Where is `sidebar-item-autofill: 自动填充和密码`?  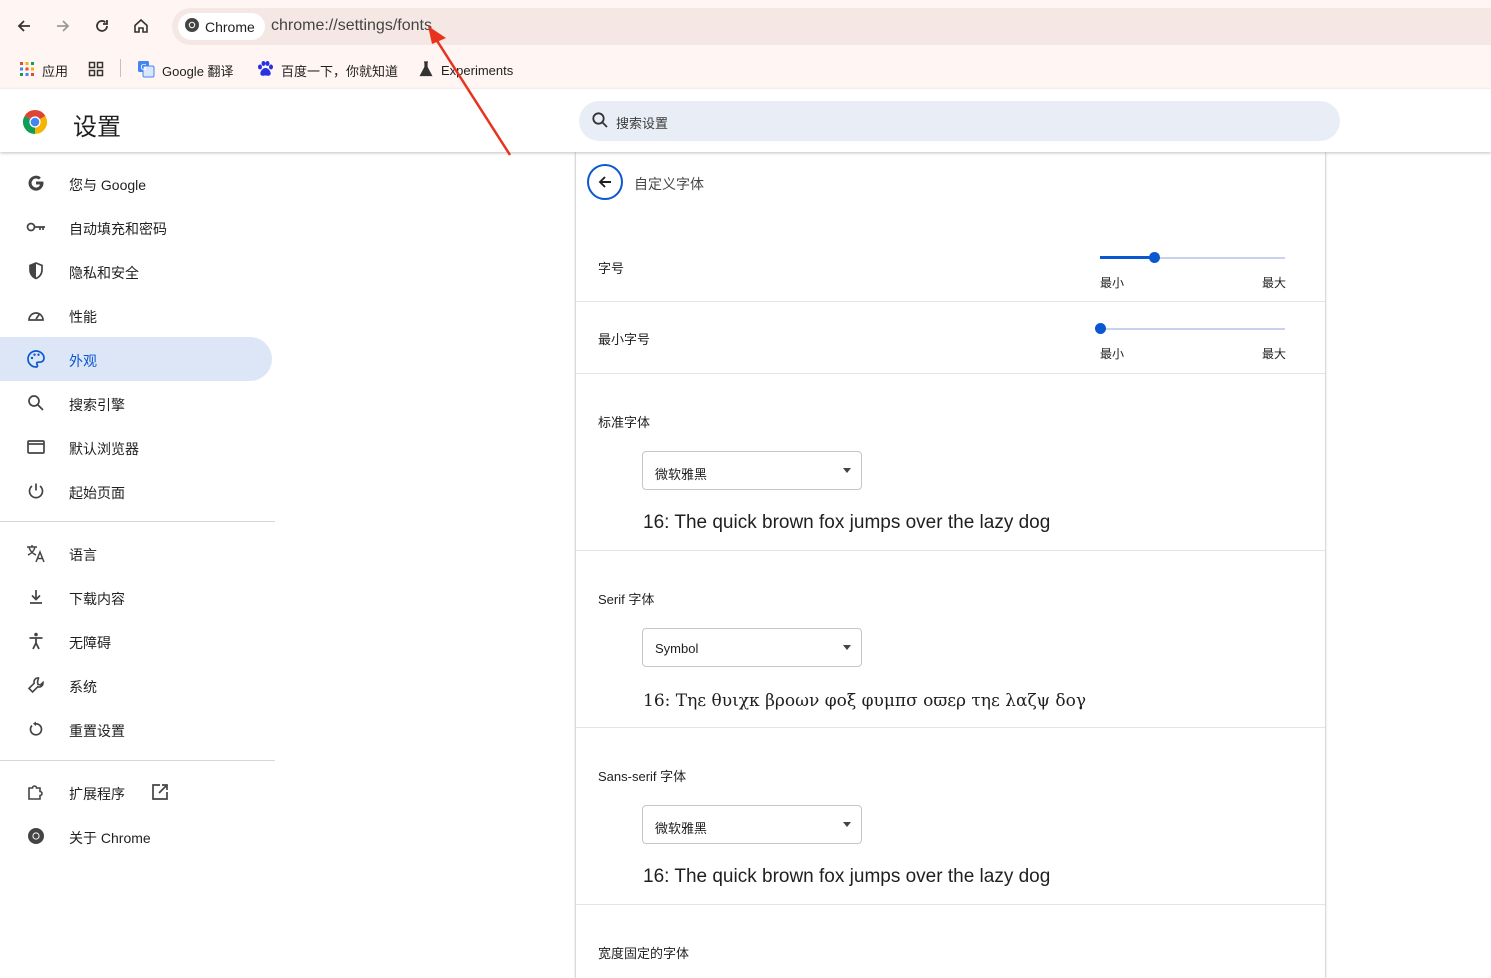
sidebar-item-autofill: 自动填充和密码 is located at coordinates (136, 227).